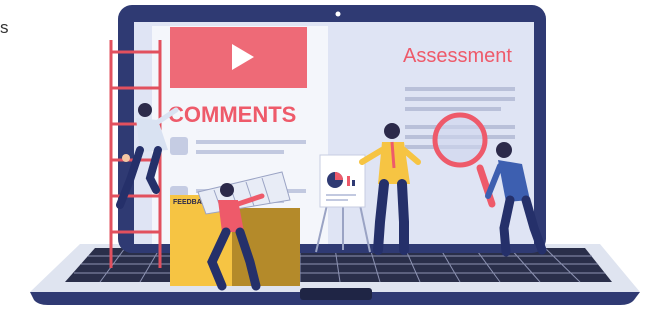  What do you see at coordinates (335, 180) in the screenshot?
I see `pie-chart-icon` at bounding box center [335, 180].